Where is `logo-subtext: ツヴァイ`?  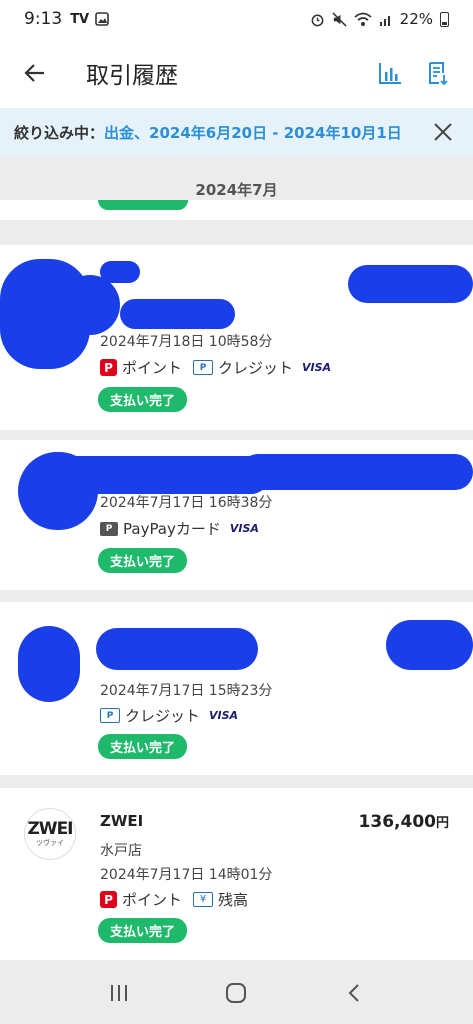 logo-subtext: ツヴァイ is located at coordinates (50, 842).